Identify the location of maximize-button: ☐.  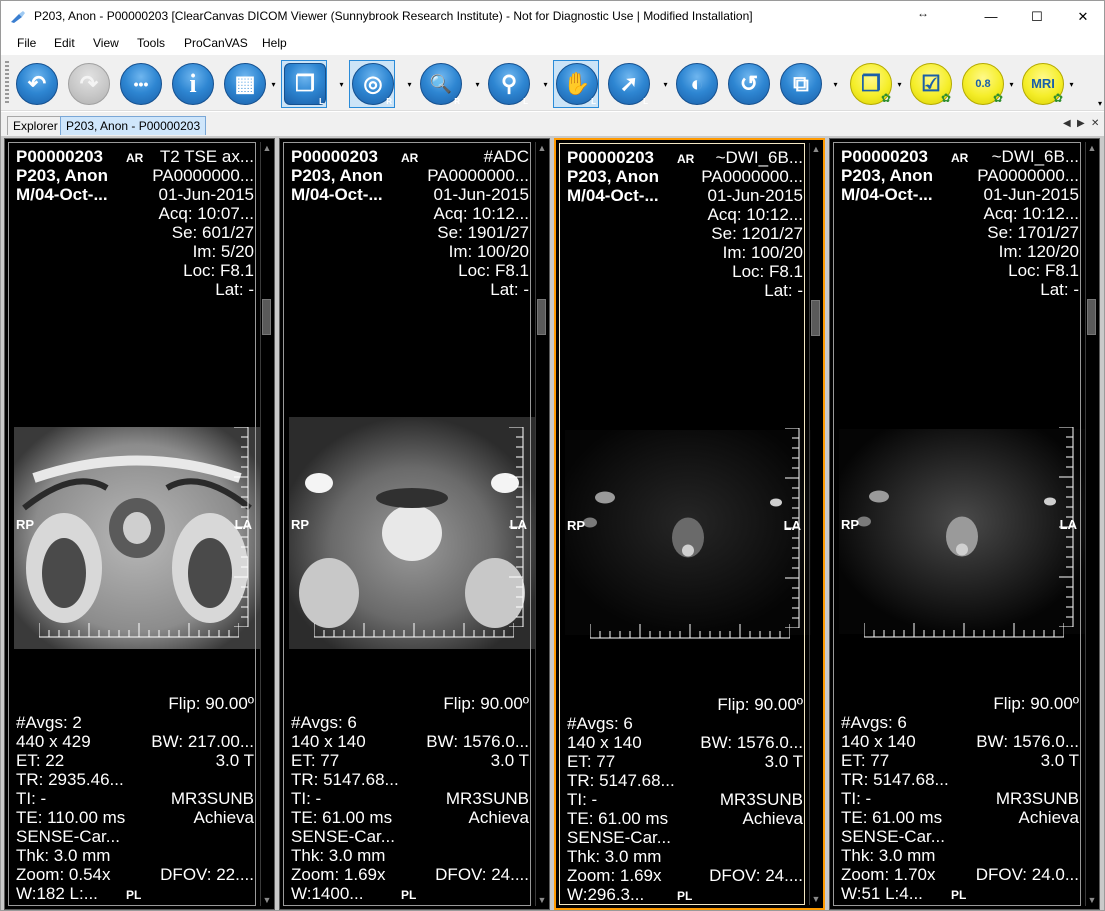
(1037, 16).